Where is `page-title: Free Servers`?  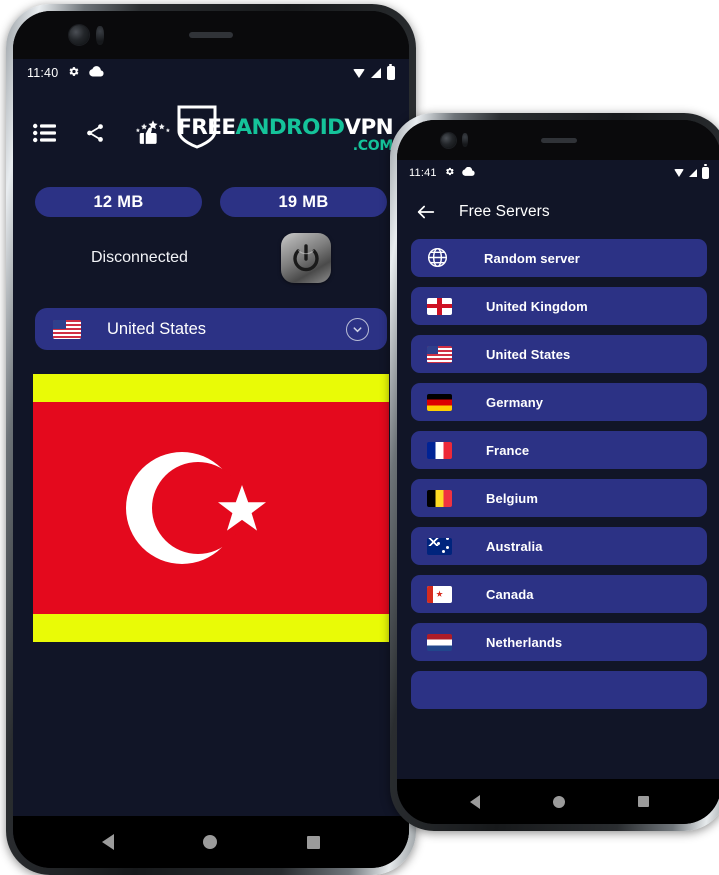
page-title: Free Servers is located at coordinates (504, 211).